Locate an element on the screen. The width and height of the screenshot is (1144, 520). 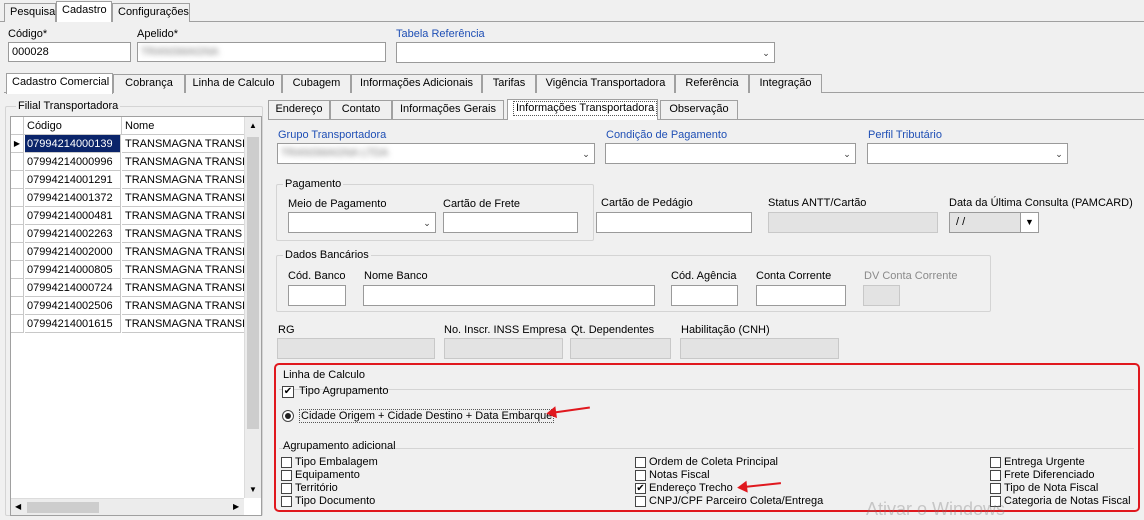
table-row: 07994214000481 TRANSMAGNA TRANSP is located at coordinates (127, 216).